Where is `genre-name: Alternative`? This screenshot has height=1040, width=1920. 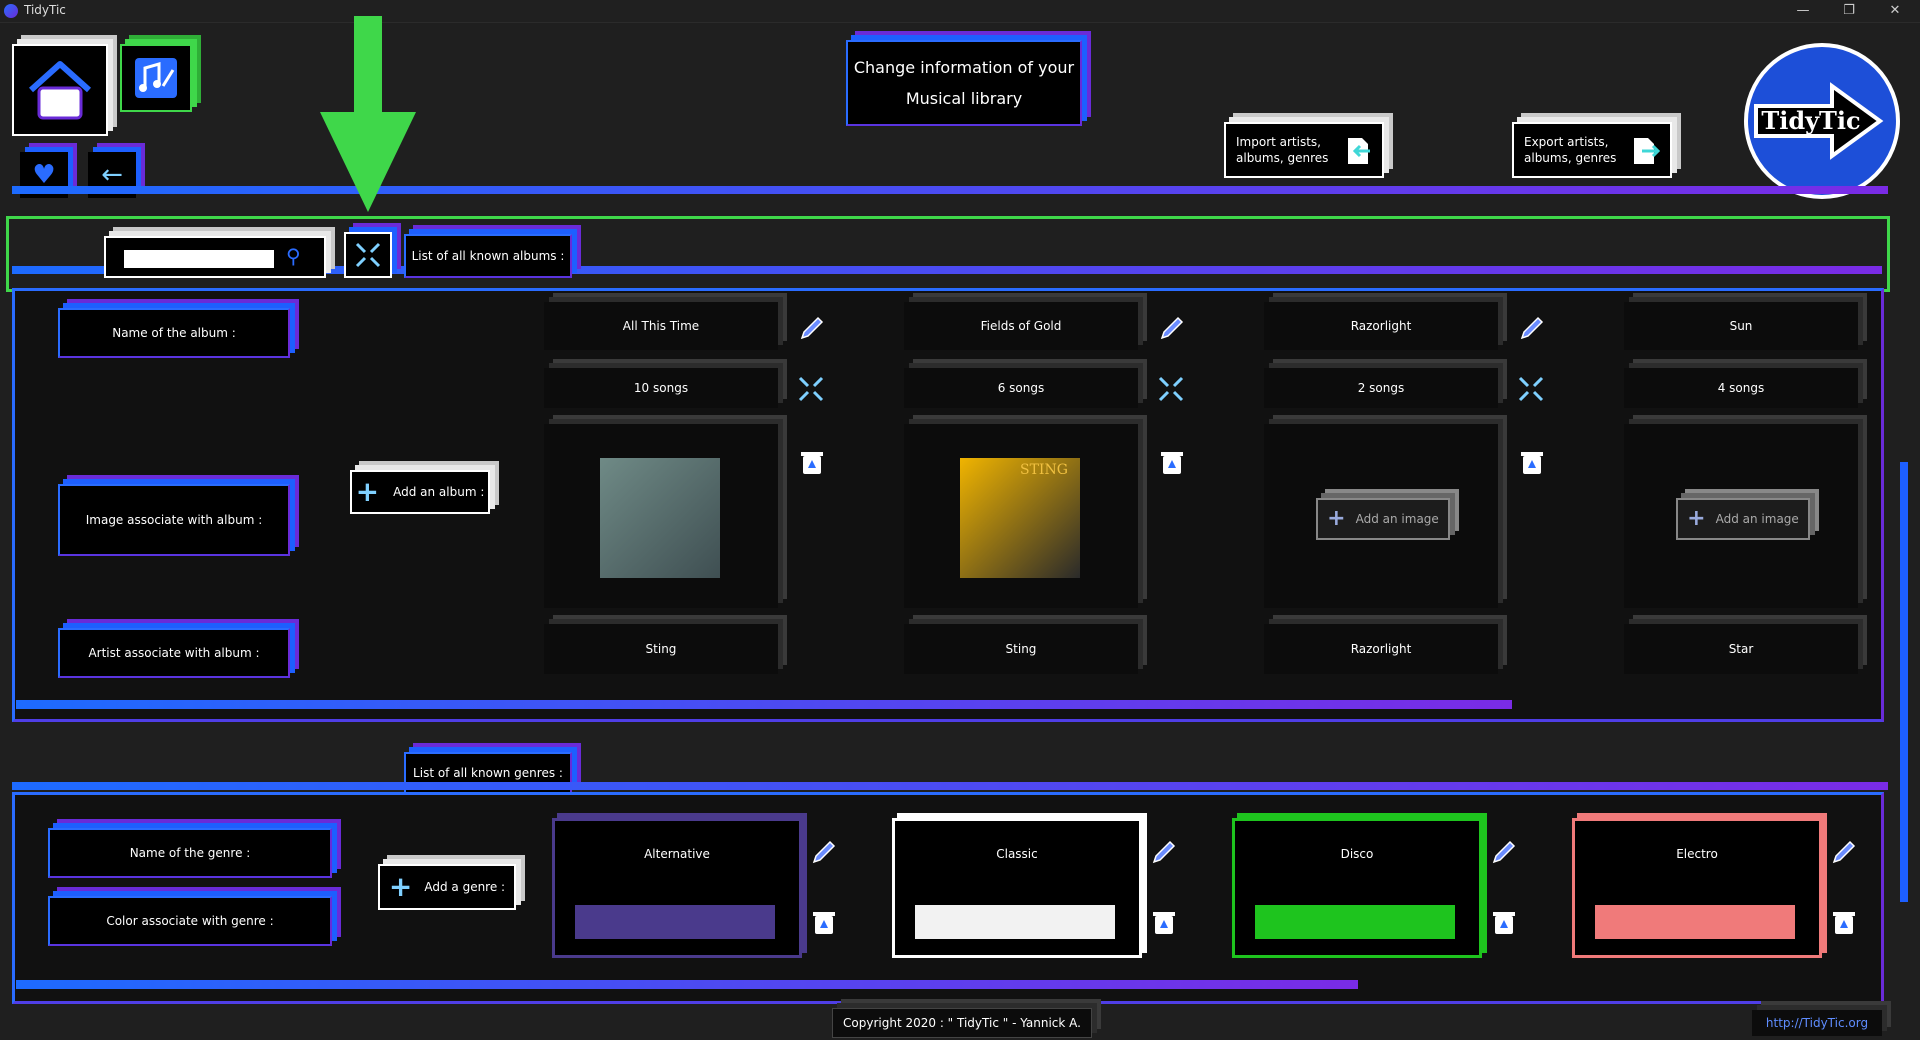
genre-name: Alternative is located at coordinates (677, 854).